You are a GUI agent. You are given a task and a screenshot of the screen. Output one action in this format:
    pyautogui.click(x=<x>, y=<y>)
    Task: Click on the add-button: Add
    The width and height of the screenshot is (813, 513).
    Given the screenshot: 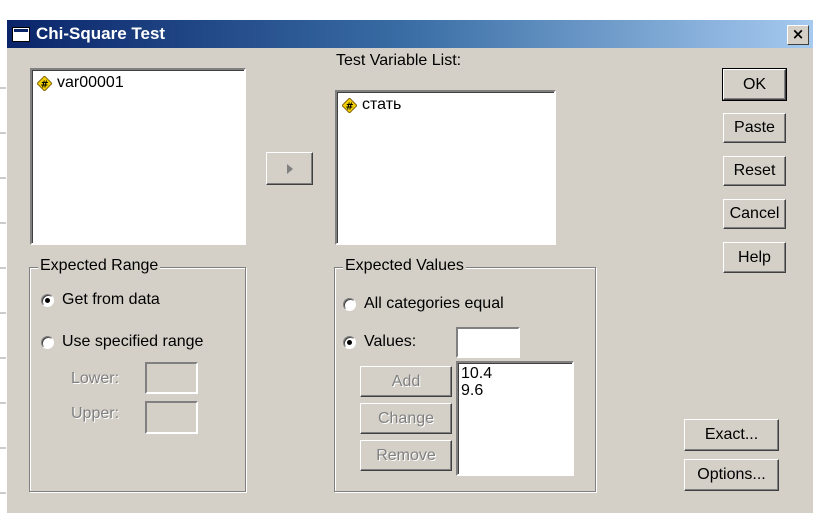 What is the action you would take?
    pyautogui.click(x=406, y=381)
    